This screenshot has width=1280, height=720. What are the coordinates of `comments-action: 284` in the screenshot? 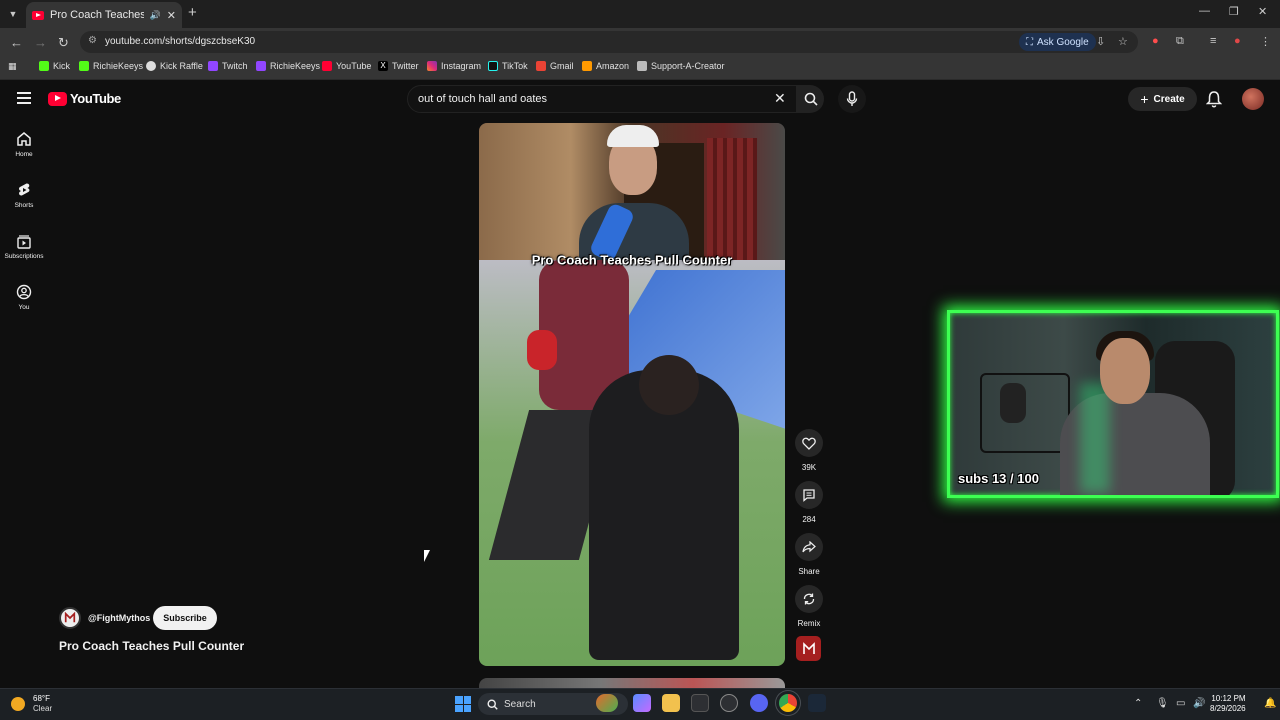 It's located at (809, 502).